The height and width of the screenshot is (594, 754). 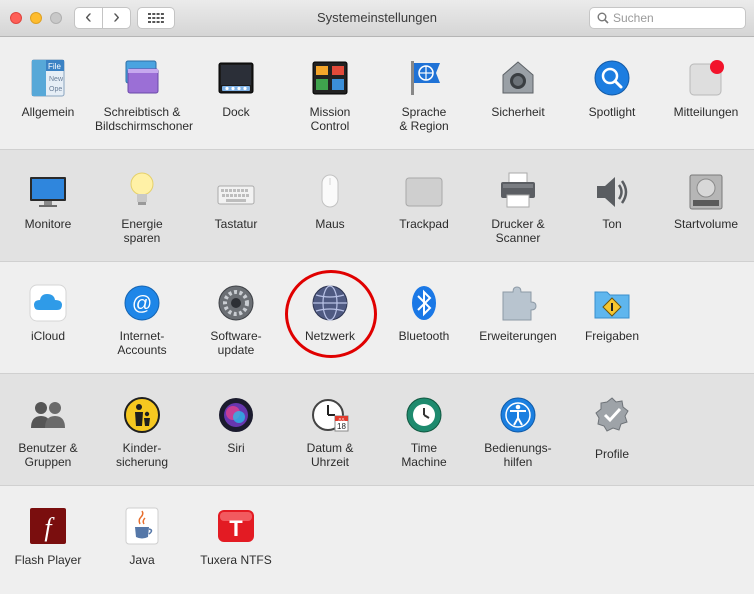 I want to click on pref-language-region: Sprache & Region, so click(x=424, y=93).